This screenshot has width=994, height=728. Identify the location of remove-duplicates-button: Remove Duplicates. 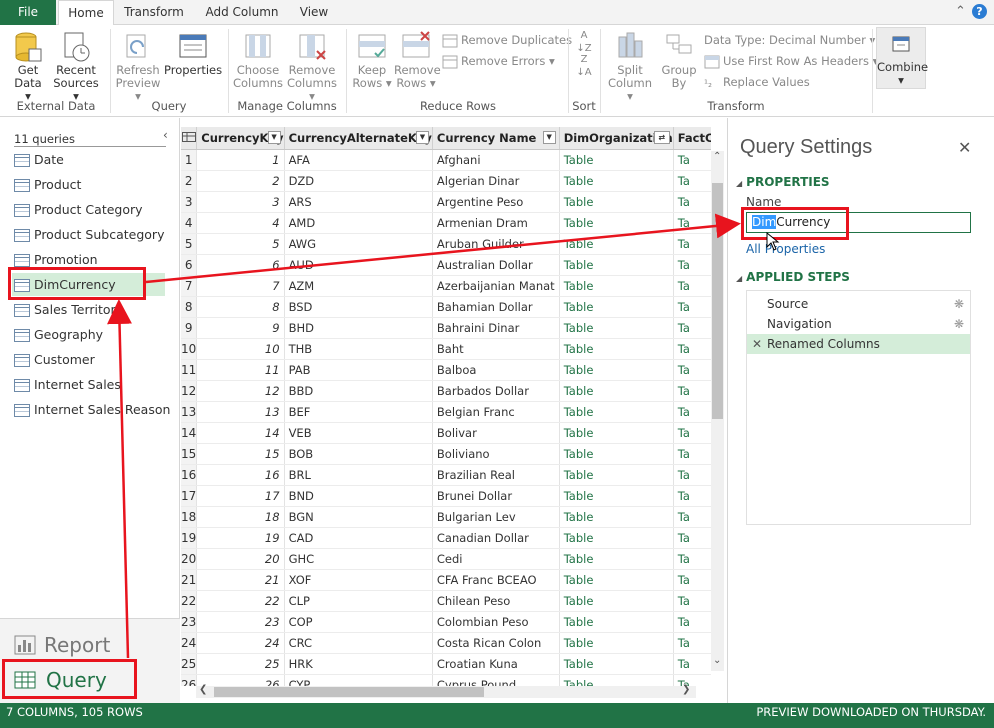
(507, 40).